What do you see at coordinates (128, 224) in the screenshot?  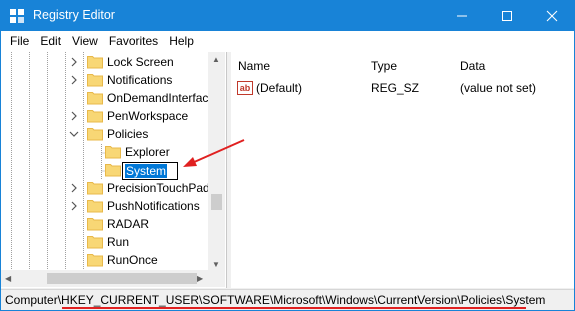 I see `tree-item-label: RADAR` at bounding box center [128, 224].